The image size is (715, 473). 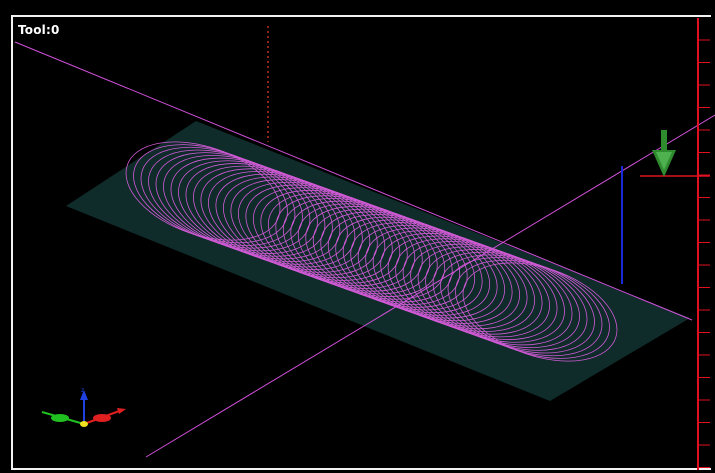 What do you see at coordinates (675, 244) in the screenshot?
I see `z-ruler` at bounding box center [675, 244].